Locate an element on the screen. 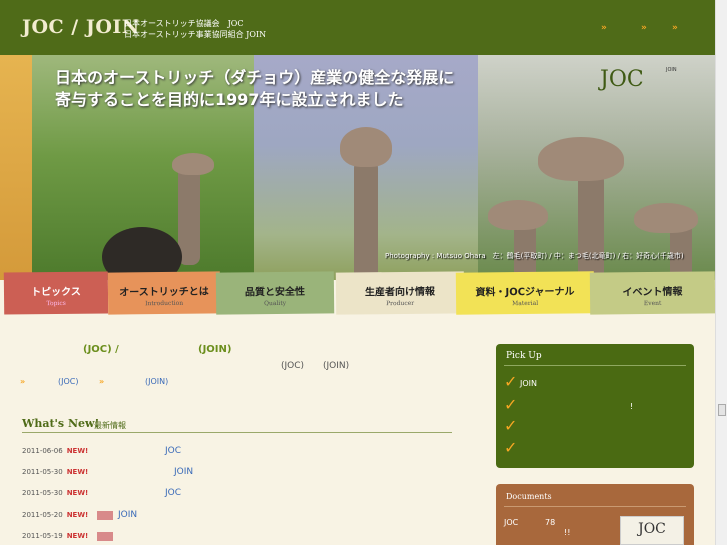 The height and width of the screenshot is (545, 727). tab-sublabel: Topics is located at coordinates (56, 303).